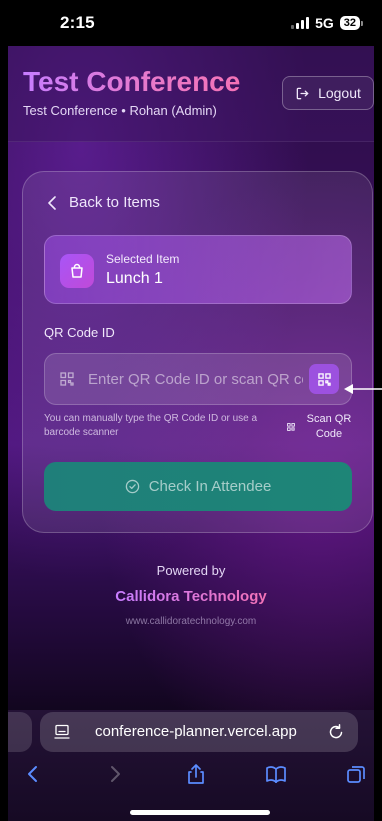 The width and height of the screenshot is (382, 821). What do you see at coordinates (143, 259) in the screenshot?
I see `selected-item-label: Selected Item` at bounding box center [143, 259].